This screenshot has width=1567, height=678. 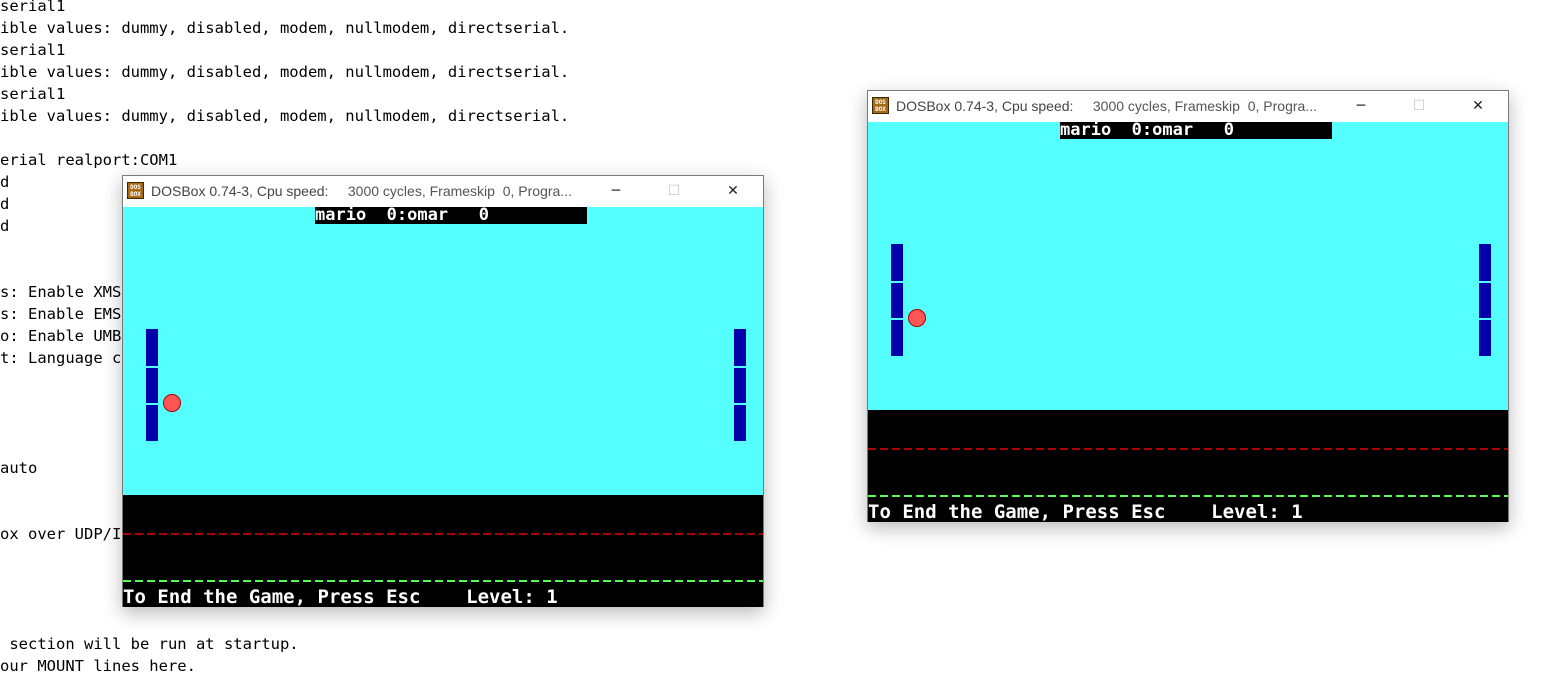 I want to click on bg-line: our MOUNT lines here., so click(x=98, y=666).